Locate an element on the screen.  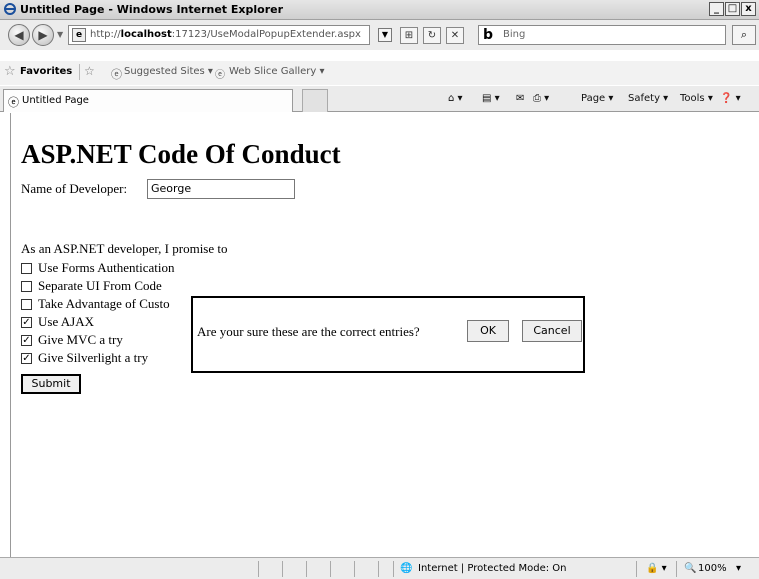
feeds-icon: ▤ ▾ is located at coordinates (491, 98).